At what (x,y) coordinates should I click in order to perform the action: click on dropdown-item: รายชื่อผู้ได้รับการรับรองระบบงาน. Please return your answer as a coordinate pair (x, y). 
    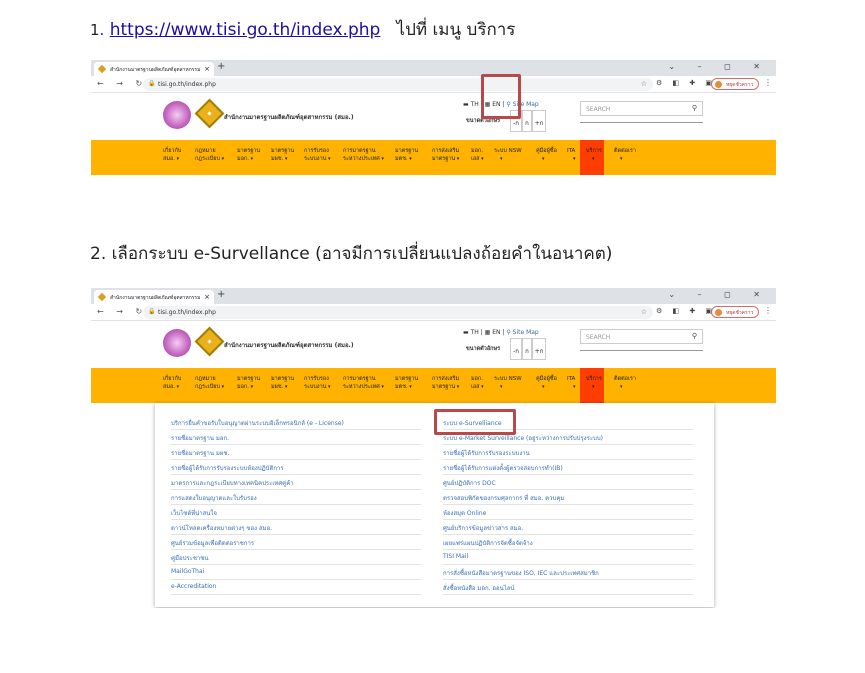
    Looking at the image, I should click on (568, 452).